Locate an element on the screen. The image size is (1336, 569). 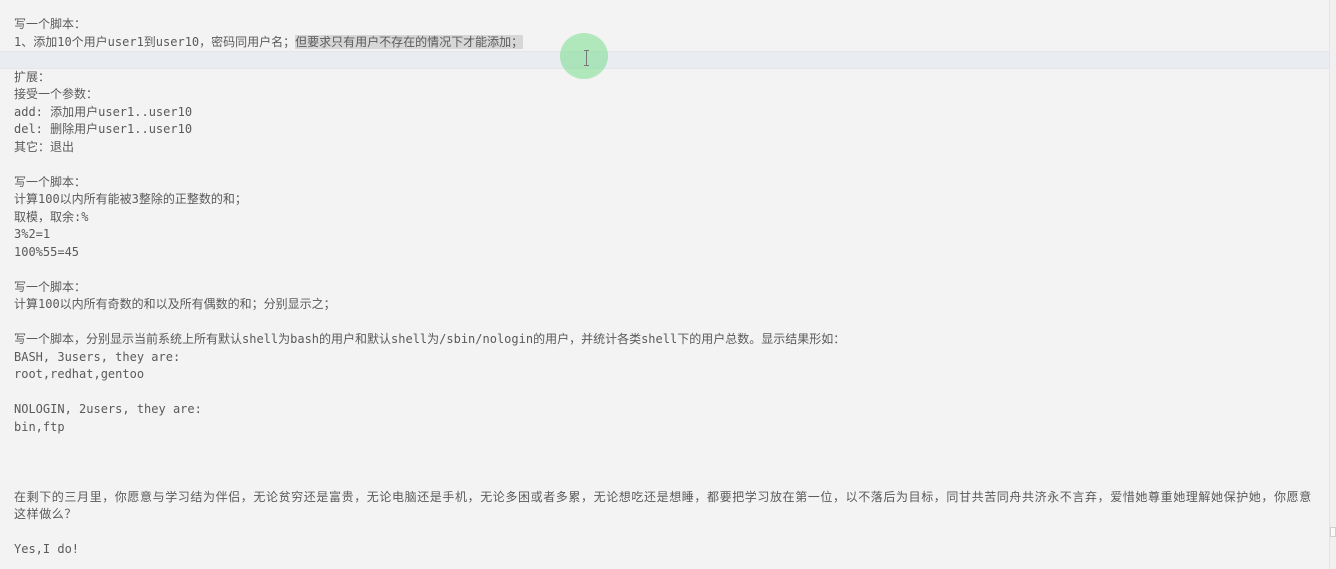
vertical-scrollbar is located at coordinates (1332, 284).